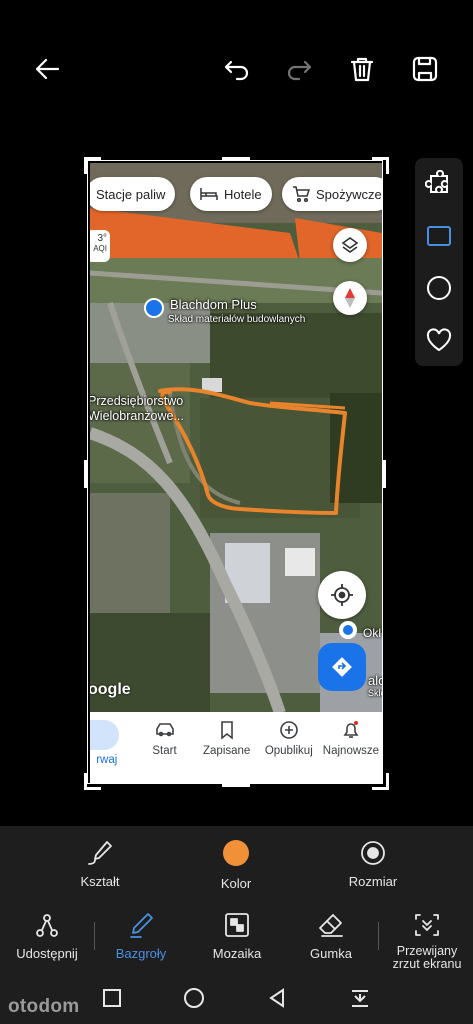 Image resolution: width=473 pixels, height=1024 pixels. Describe the element at coordinates (427, 925) in the screenshot. I see `scroll-capture-icon` at that location.